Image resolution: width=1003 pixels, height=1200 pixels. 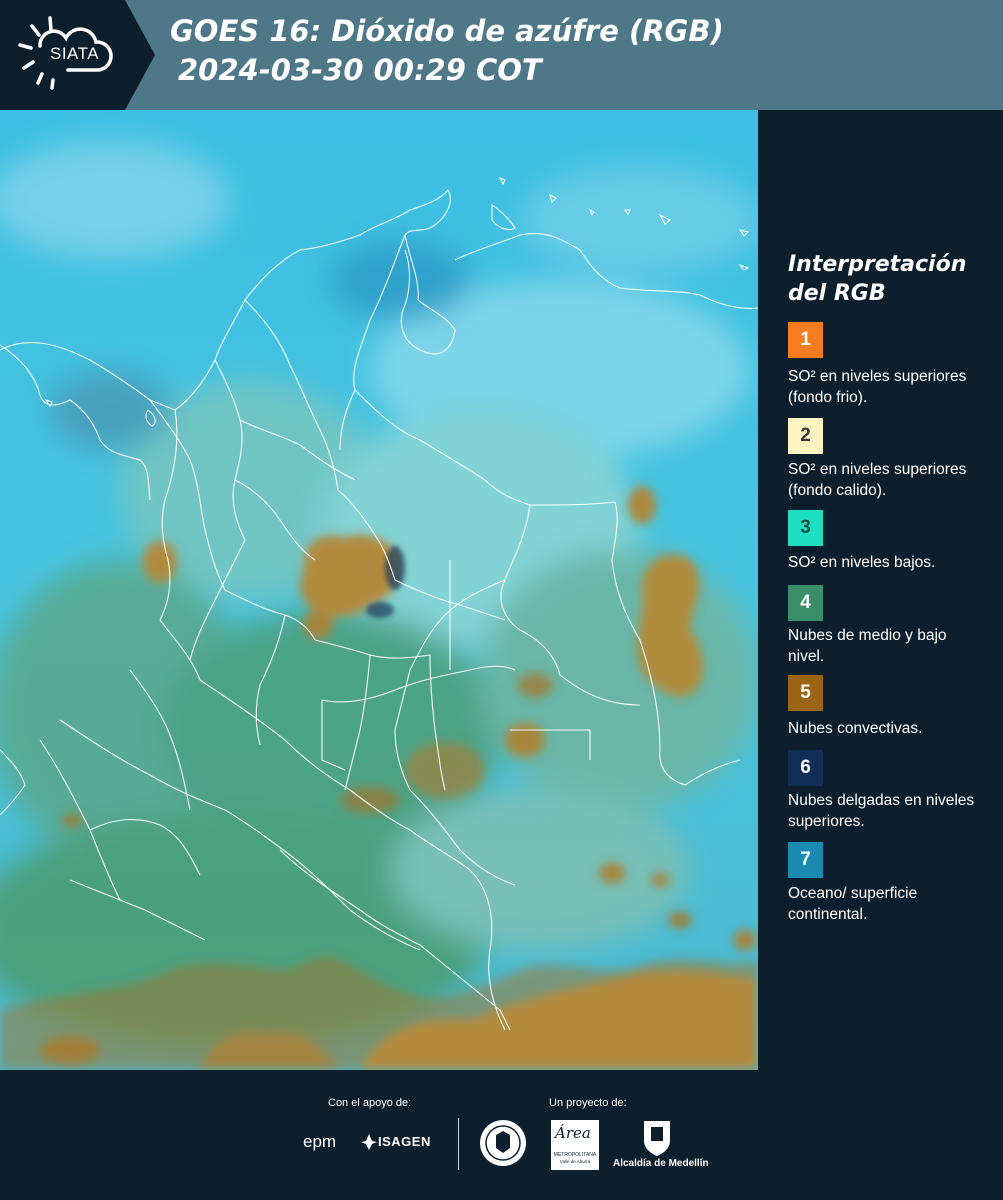 I want to click on legend-swatch-7: 7, so click(x=805, y=860).